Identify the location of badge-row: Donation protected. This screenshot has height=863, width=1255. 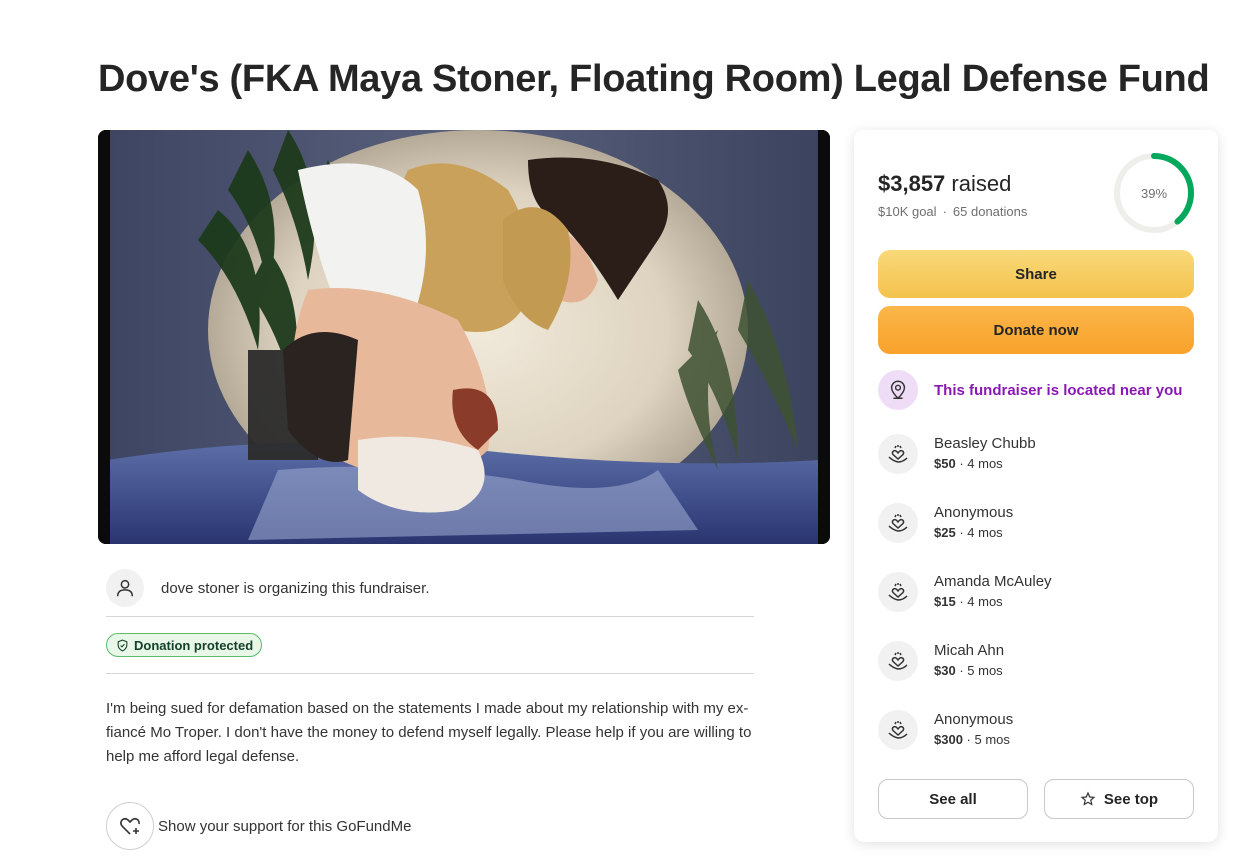
(430, 645).